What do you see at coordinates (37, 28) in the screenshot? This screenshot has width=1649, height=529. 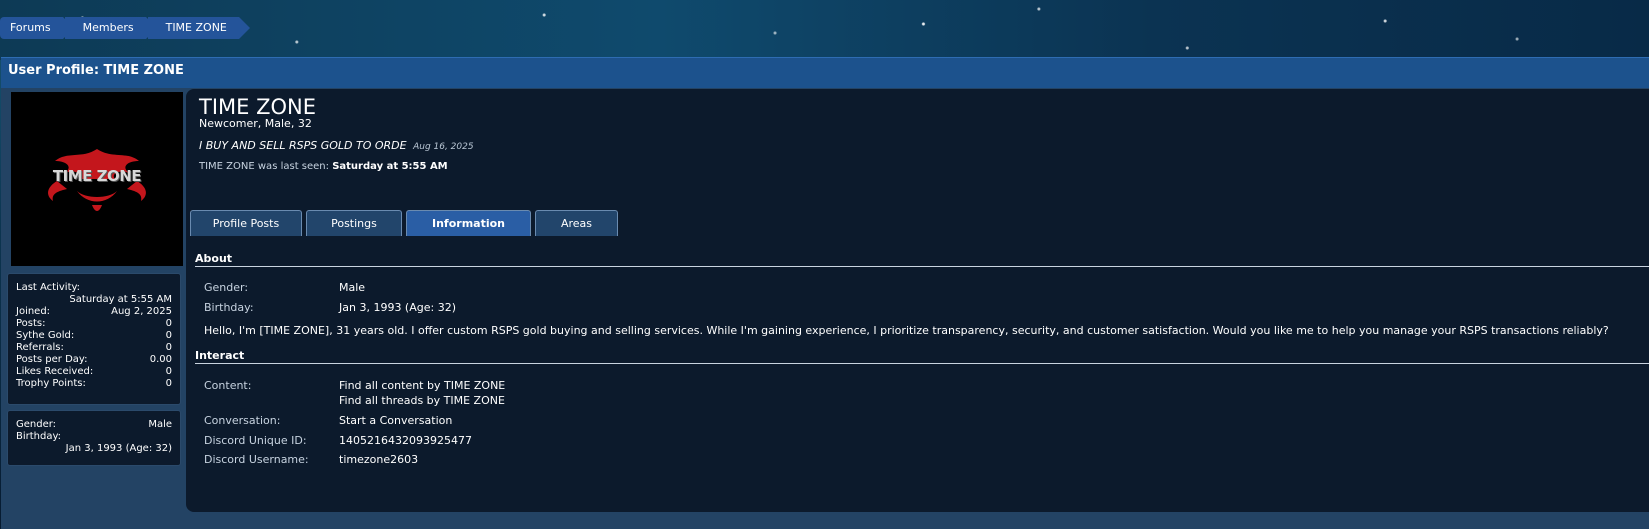 I see `breadcrumb-forums: Forums` at bounding box center [37, 28].